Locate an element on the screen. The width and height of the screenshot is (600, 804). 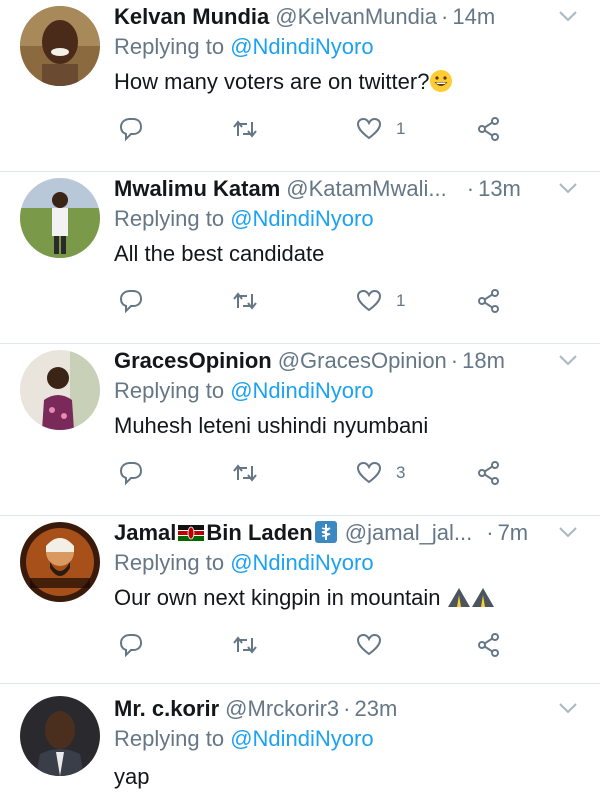
tweet-text: Our own next kingpin in mountain is located at coordinates (304, 598).